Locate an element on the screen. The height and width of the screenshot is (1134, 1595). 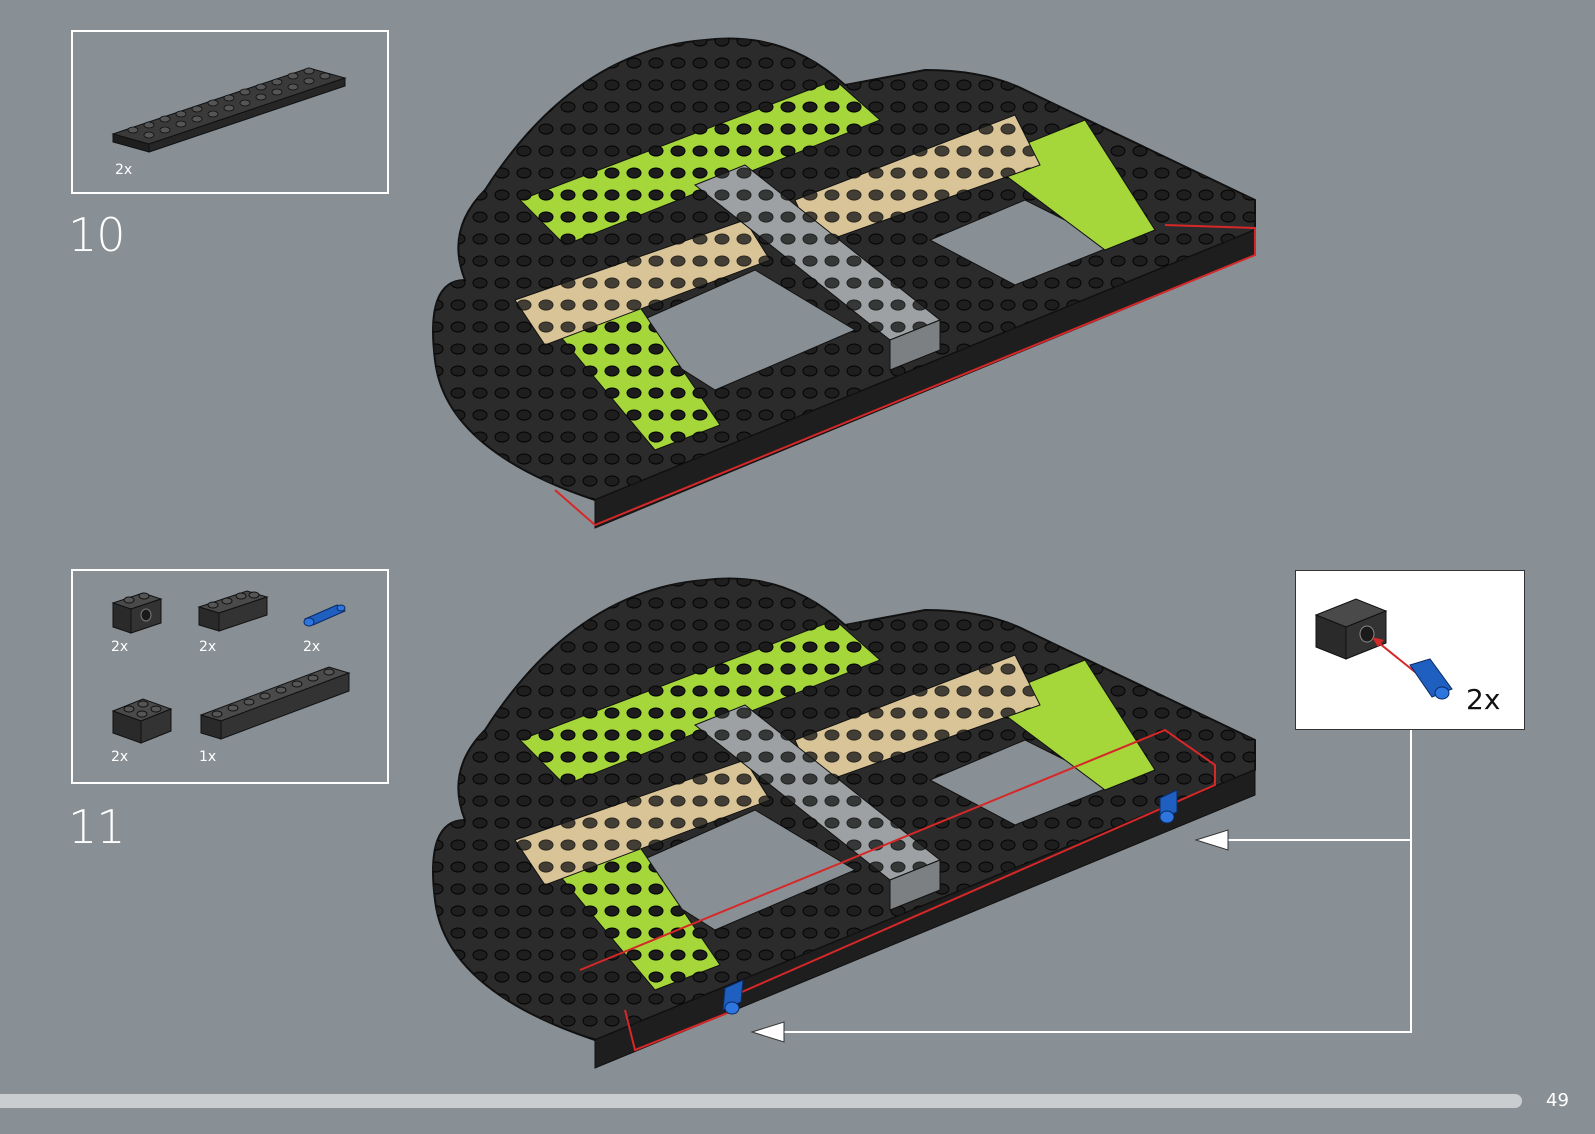
progress-bar is located at coordinates (761, 1101).